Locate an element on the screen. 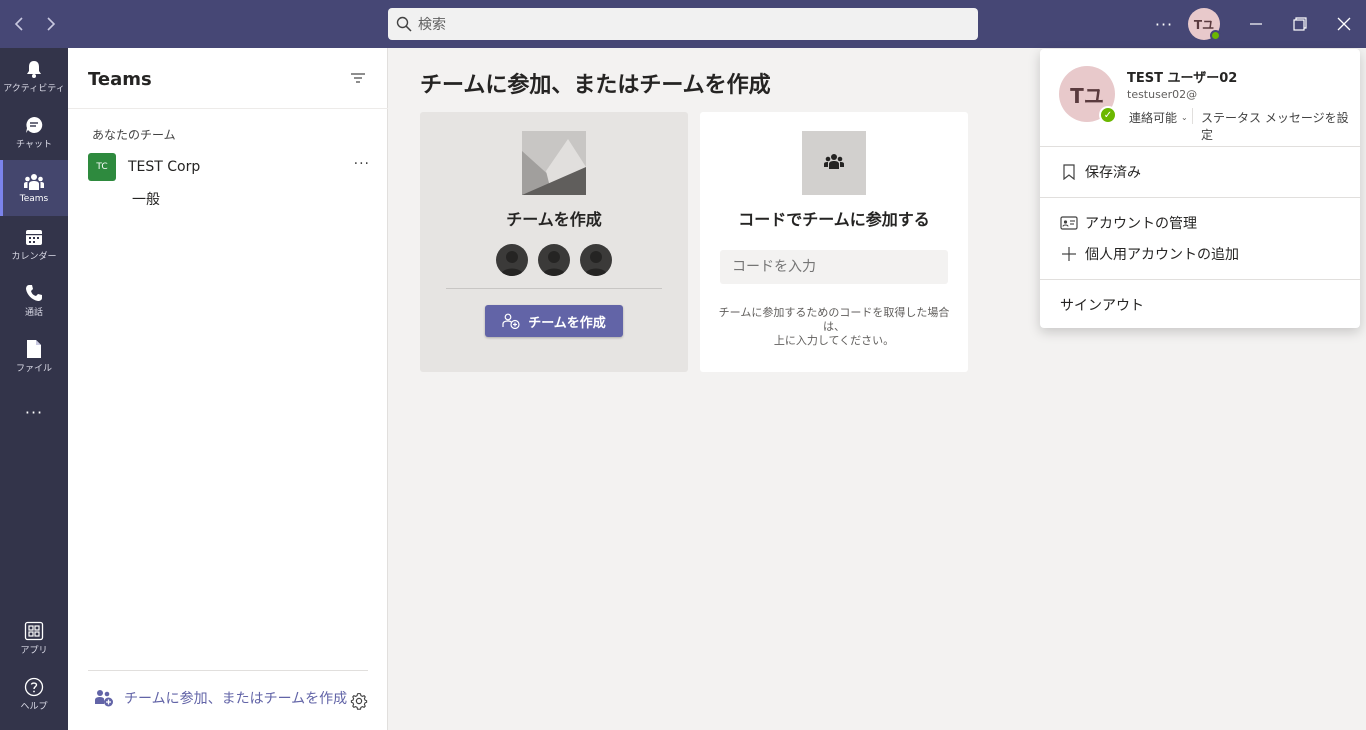  search-box: 検索 is located at coordinates (683, 24).